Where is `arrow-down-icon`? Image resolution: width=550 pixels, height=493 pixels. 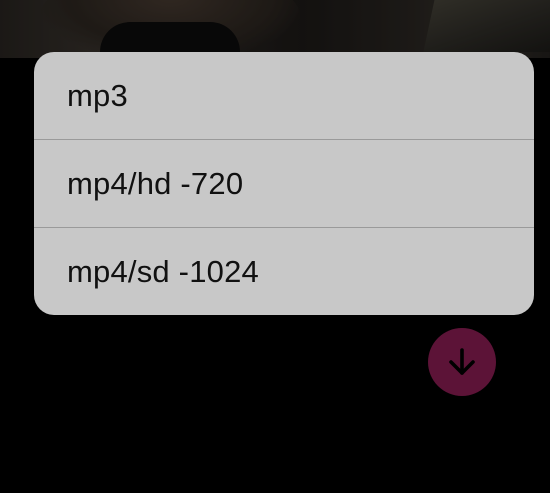 arrow-down-icon is located at coordinates (462, 361).